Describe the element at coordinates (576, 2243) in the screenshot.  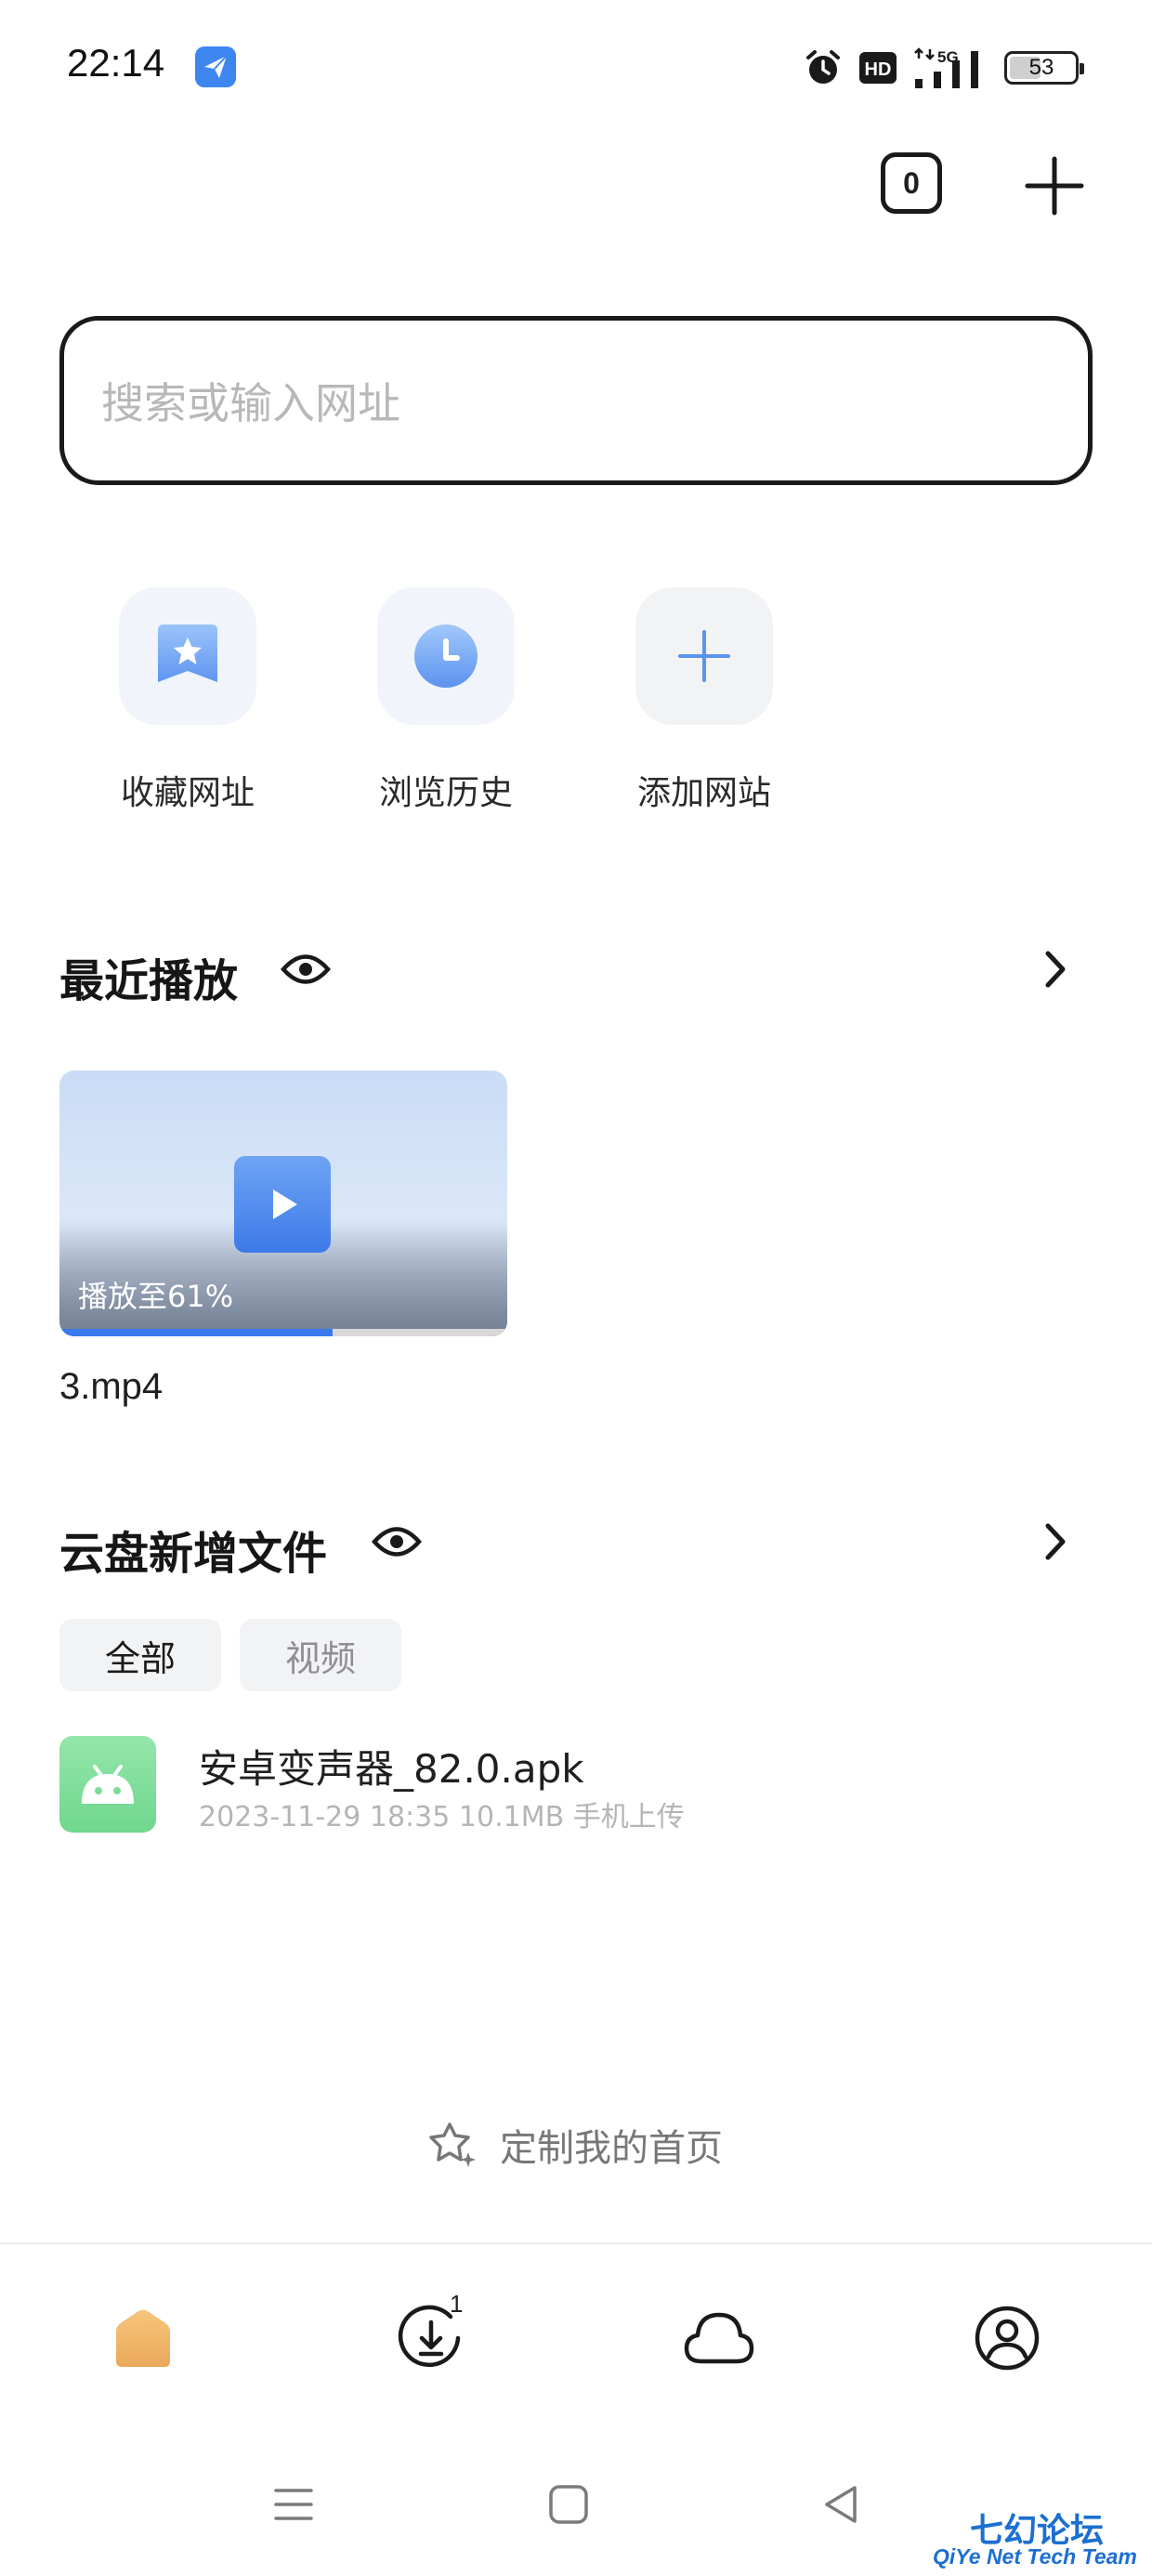
I see `bottom-nav-divider` at that location.